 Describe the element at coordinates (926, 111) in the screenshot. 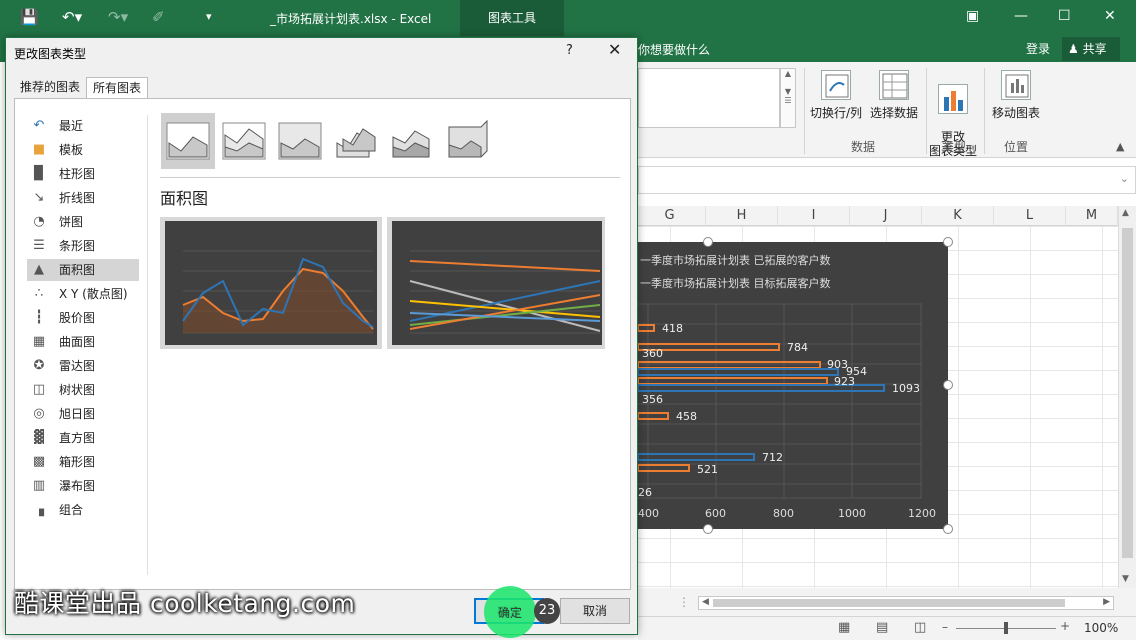

I see `ribbon-separator` at that location.